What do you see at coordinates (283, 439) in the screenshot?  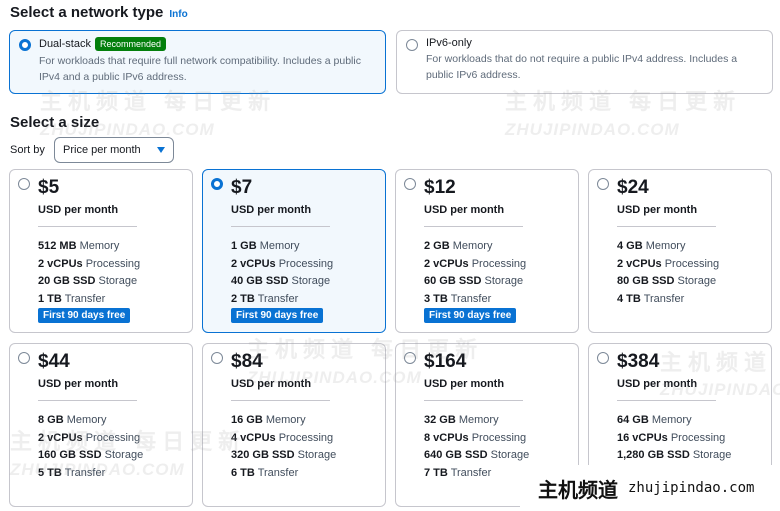 I see `plan-cpus: 4 vCPUs Processing` at bounding box center [283, 439].